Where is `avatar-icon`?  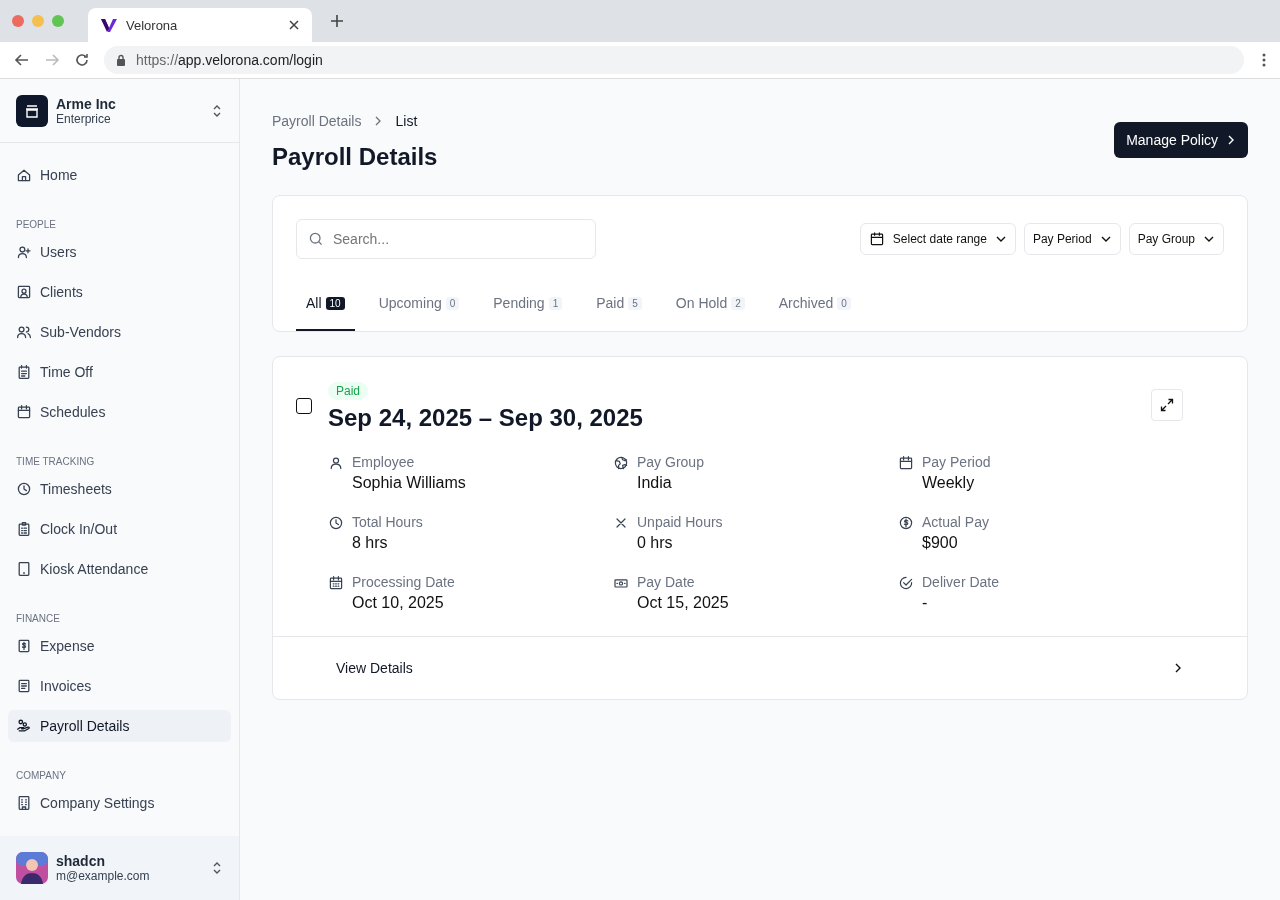
avatar-icon is located at coordinates (32, 868).